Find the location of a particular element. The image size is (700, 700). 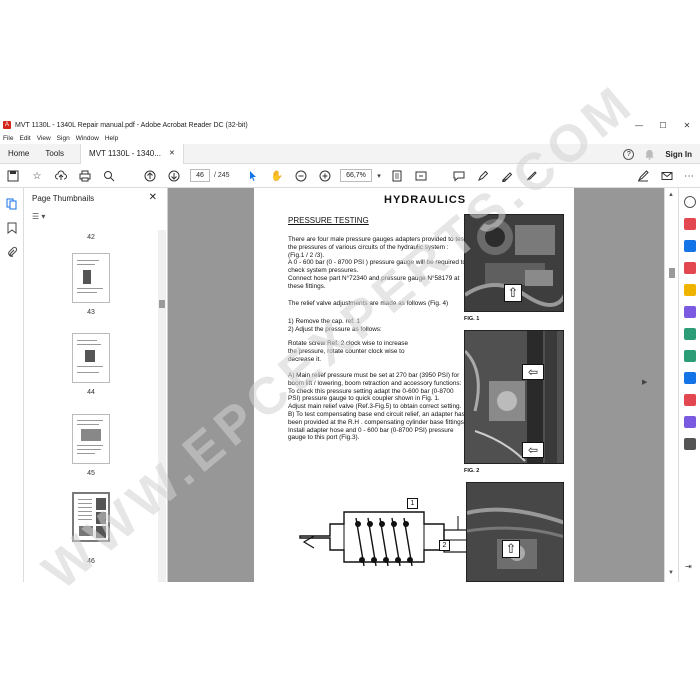

draw-icon is located at coordinates (507, 176).